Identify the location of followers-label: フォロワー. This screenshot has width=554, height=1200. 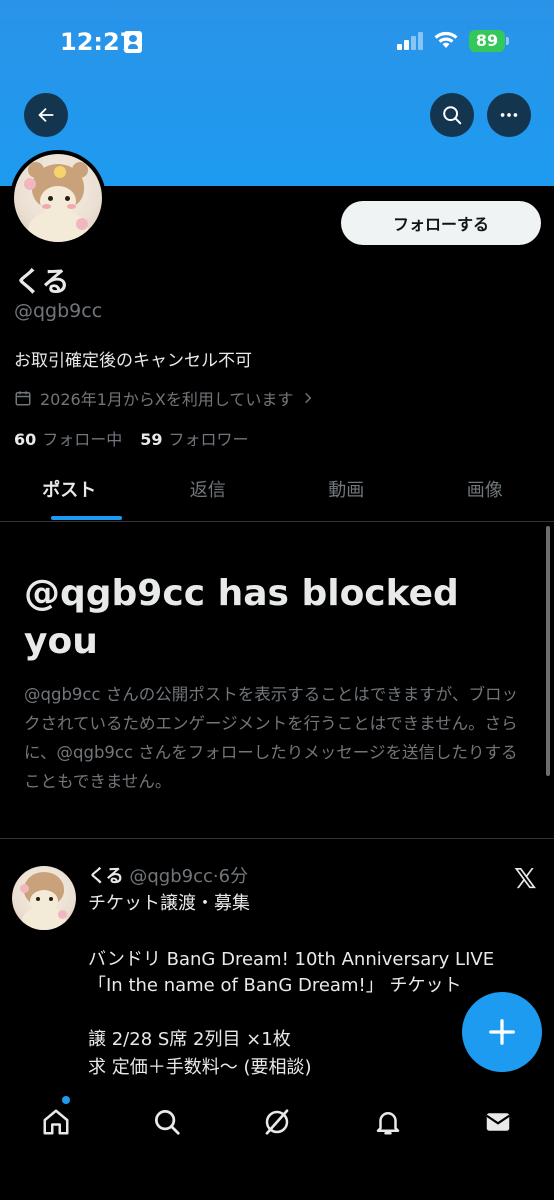
(208, 439).